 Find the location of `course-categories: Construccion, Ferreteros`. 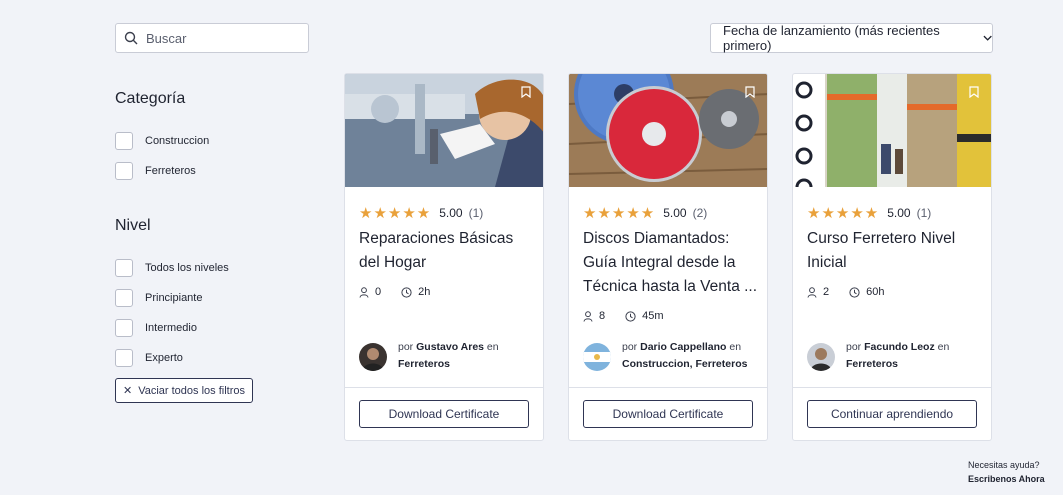

course-categories: Construccion, Ferreteros is located at coordinates (684, 364).